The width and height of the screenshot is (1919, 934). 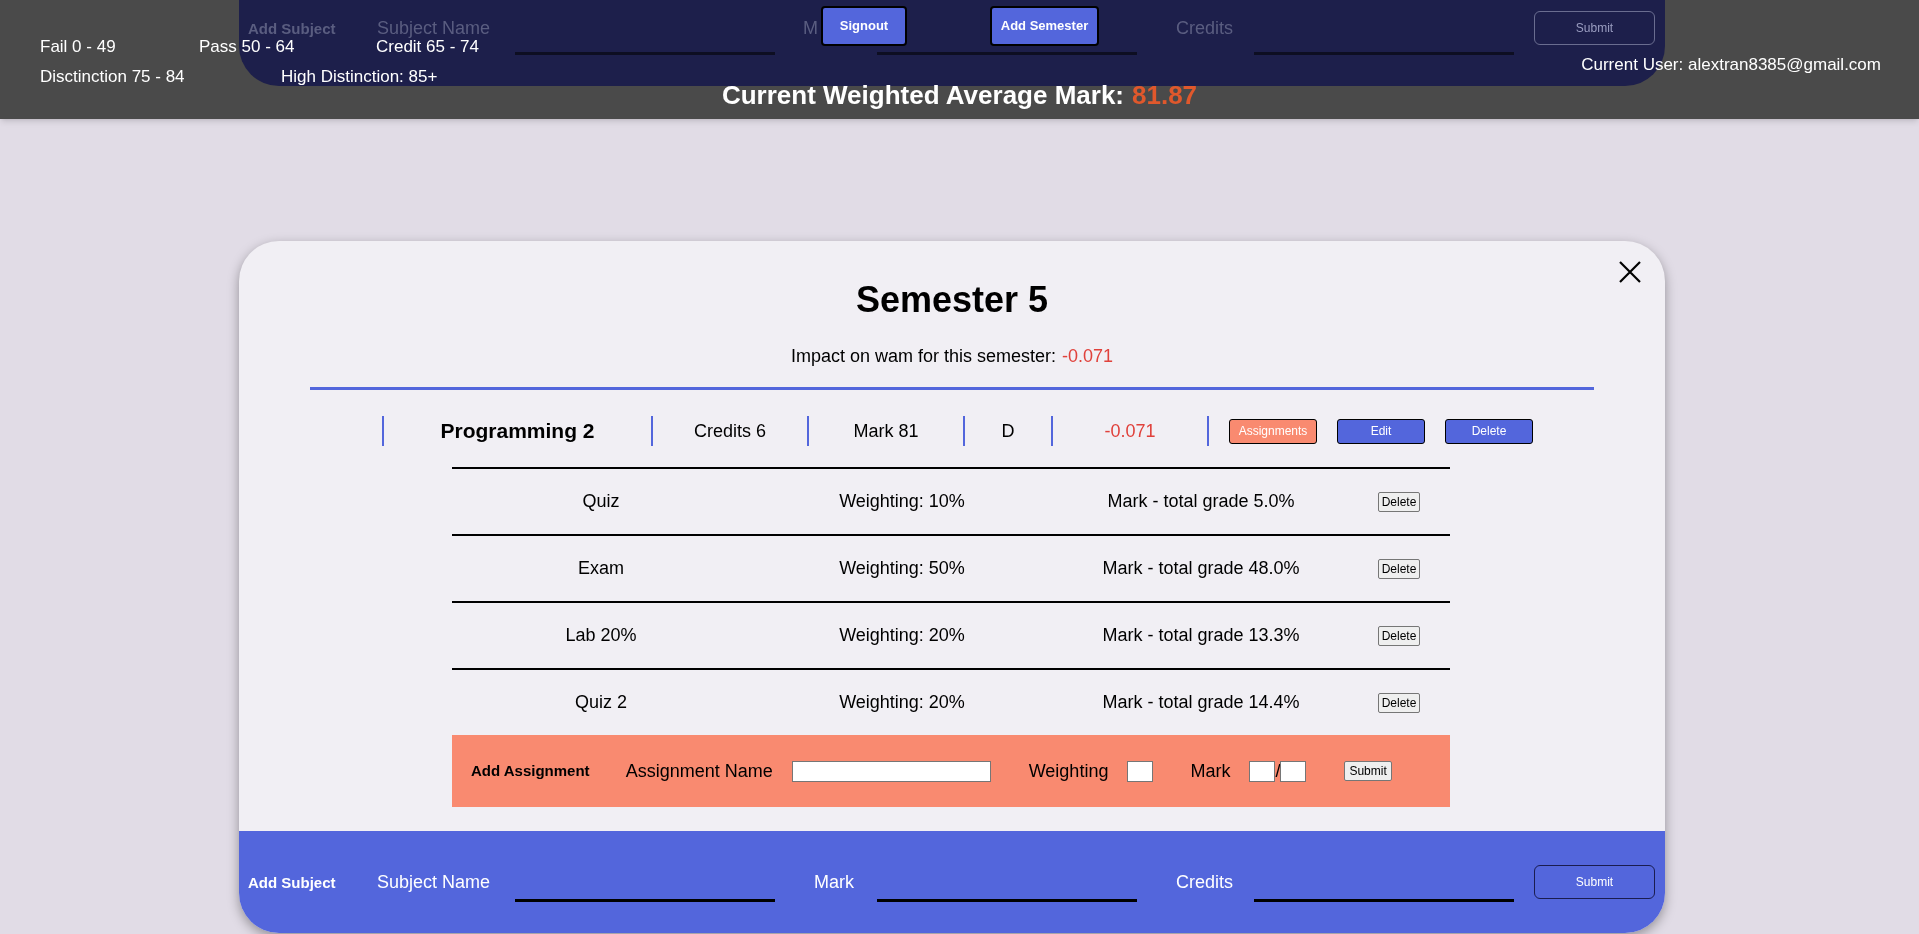 I want to click on grade-band-label: Fail 0 - 49, so click(x=78, y=46).